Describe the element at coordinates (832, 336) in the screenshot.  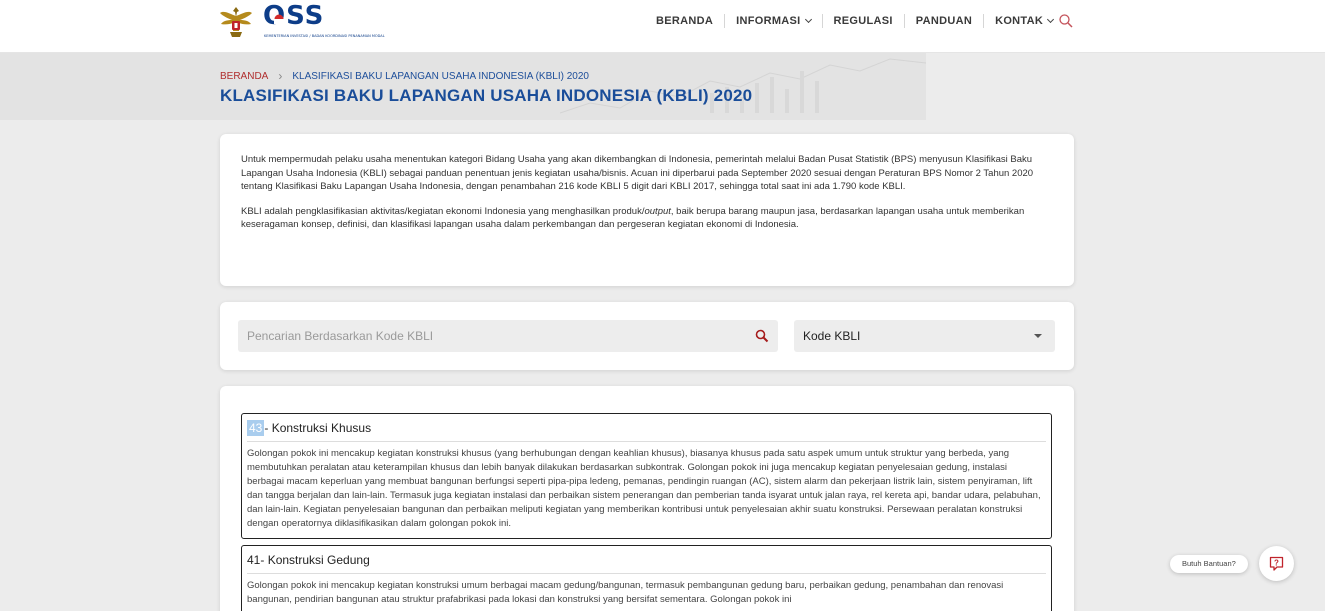
I see `select-value: Kode KBLI` at that location.